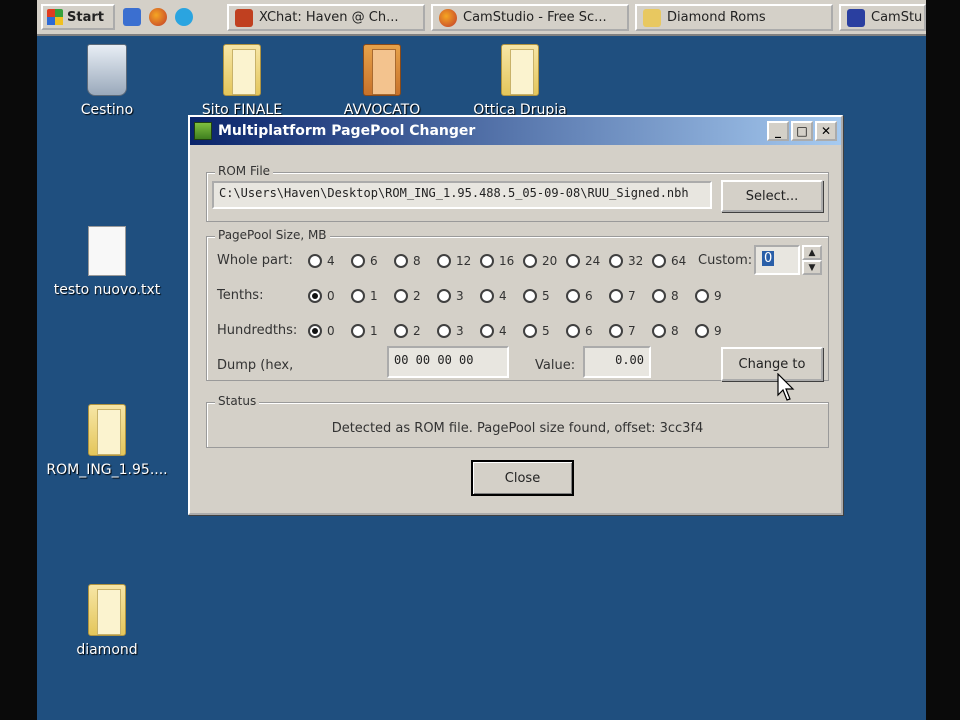 This screenshot has height=720, width=960. What do you see at coordinates (507, 261) in the screenshot?
I see `whole-option-label: 16` at bounding box center [507, 261].